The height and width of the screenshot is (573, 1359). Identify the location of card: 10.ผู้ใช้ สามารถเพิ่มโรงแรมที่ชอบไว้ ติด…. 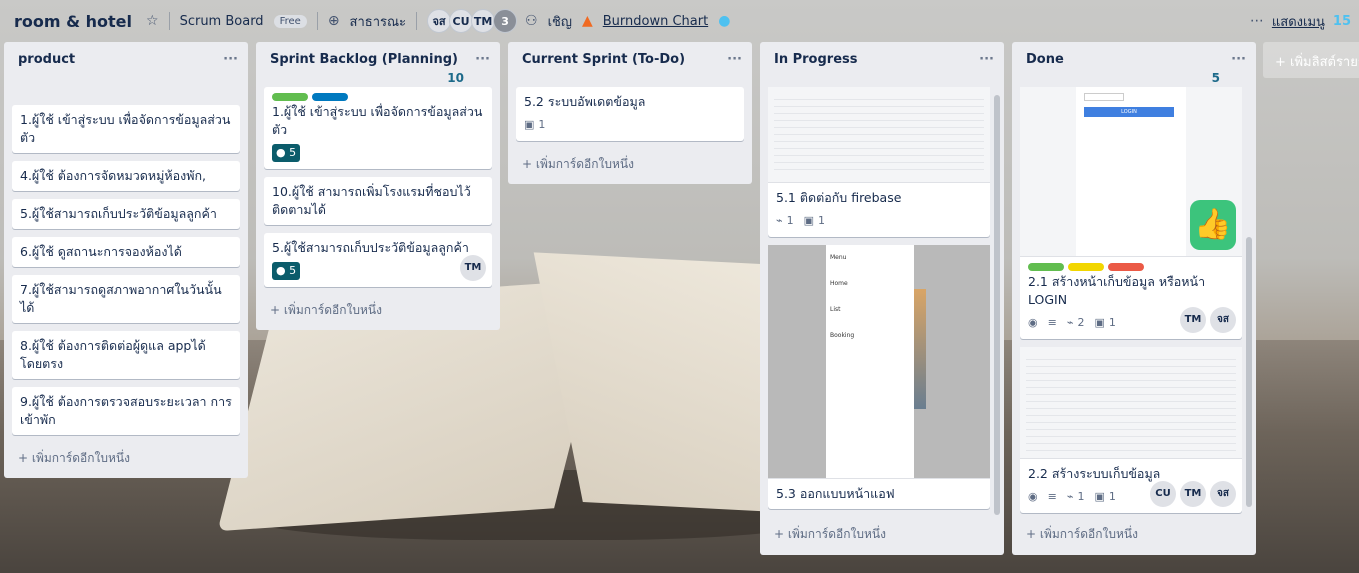
(378, 201).